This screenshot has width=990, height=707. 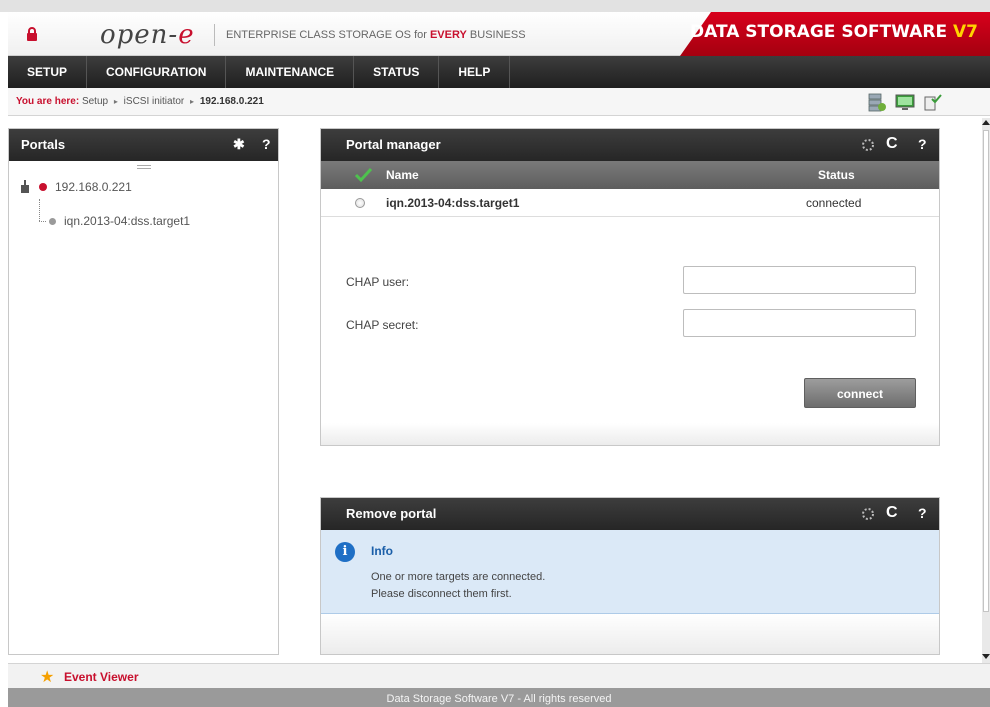 What do you see at coordinates (143, 145) in the screenshot?
I see `portals-panel-header: Portals ✱ ?` at bounding box center [143, 145].